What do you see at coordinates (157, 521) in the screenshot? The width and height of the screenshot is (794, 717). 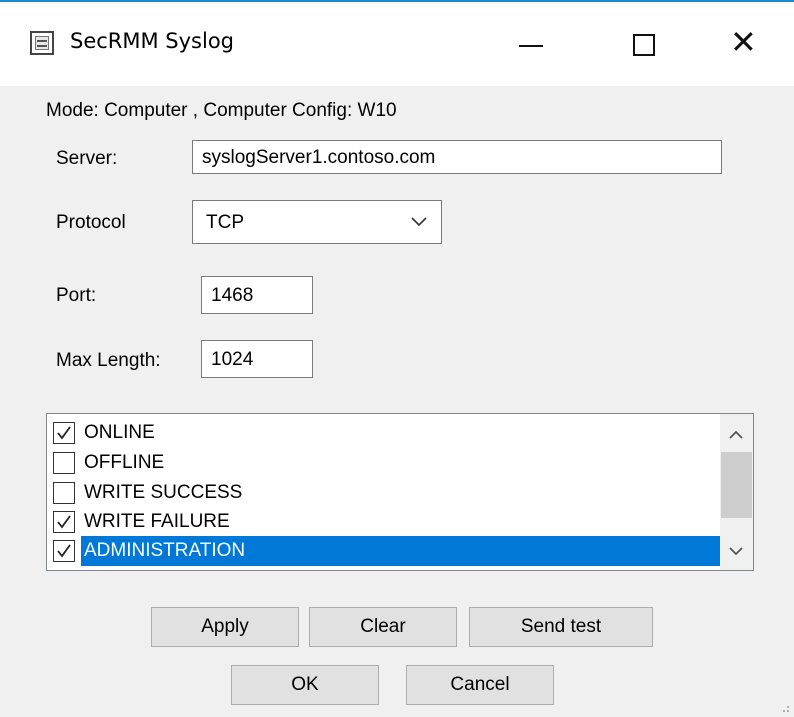 I see `list-item-label: WRITE FAILURE` at bounding box center [157, 521].